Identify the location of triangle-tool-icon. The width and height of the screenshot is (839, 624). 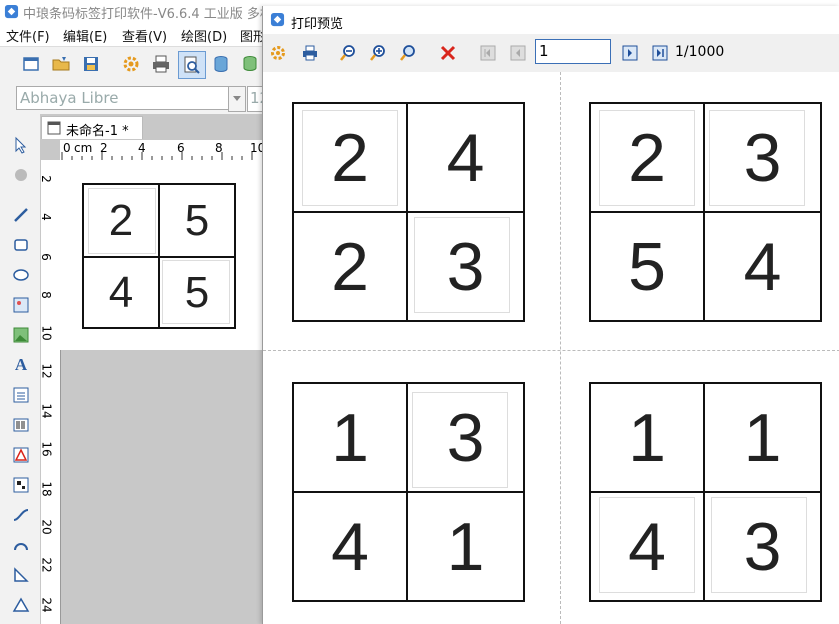
(21, 605).